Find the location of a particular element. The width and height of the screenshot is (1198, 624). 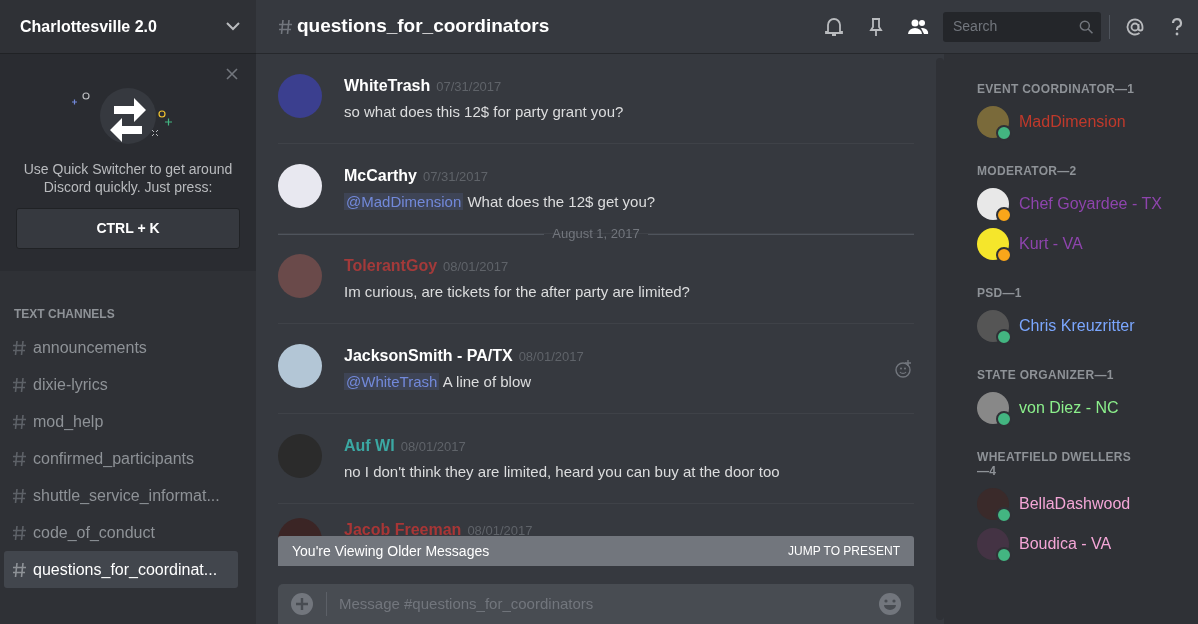

mention-link: @WhiteTrash is located at coordinates (392, 381).